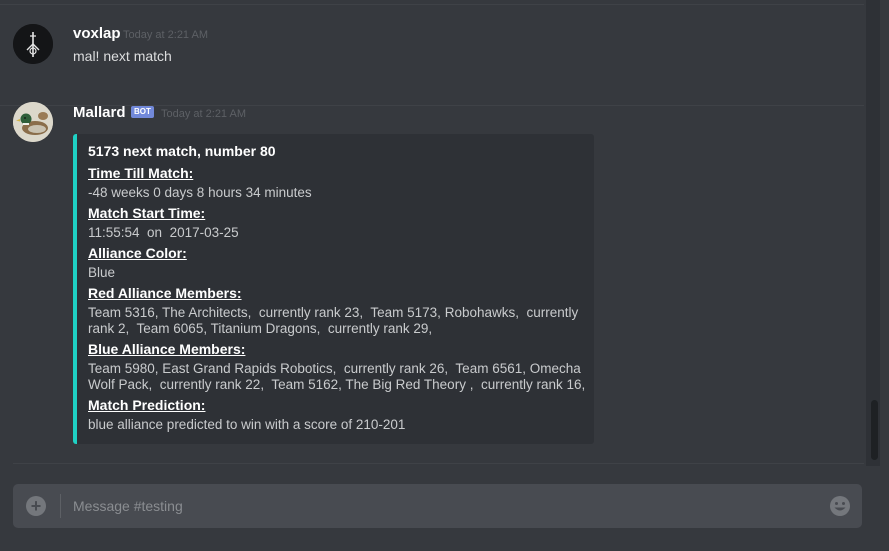 The height and width of the screenshot is (551, 889). Describe the element at coordinates (200, 192) in the screenshot. I see `embed-field-line: -48 weeks 0 days 8 hours 34 minutes` at that location.